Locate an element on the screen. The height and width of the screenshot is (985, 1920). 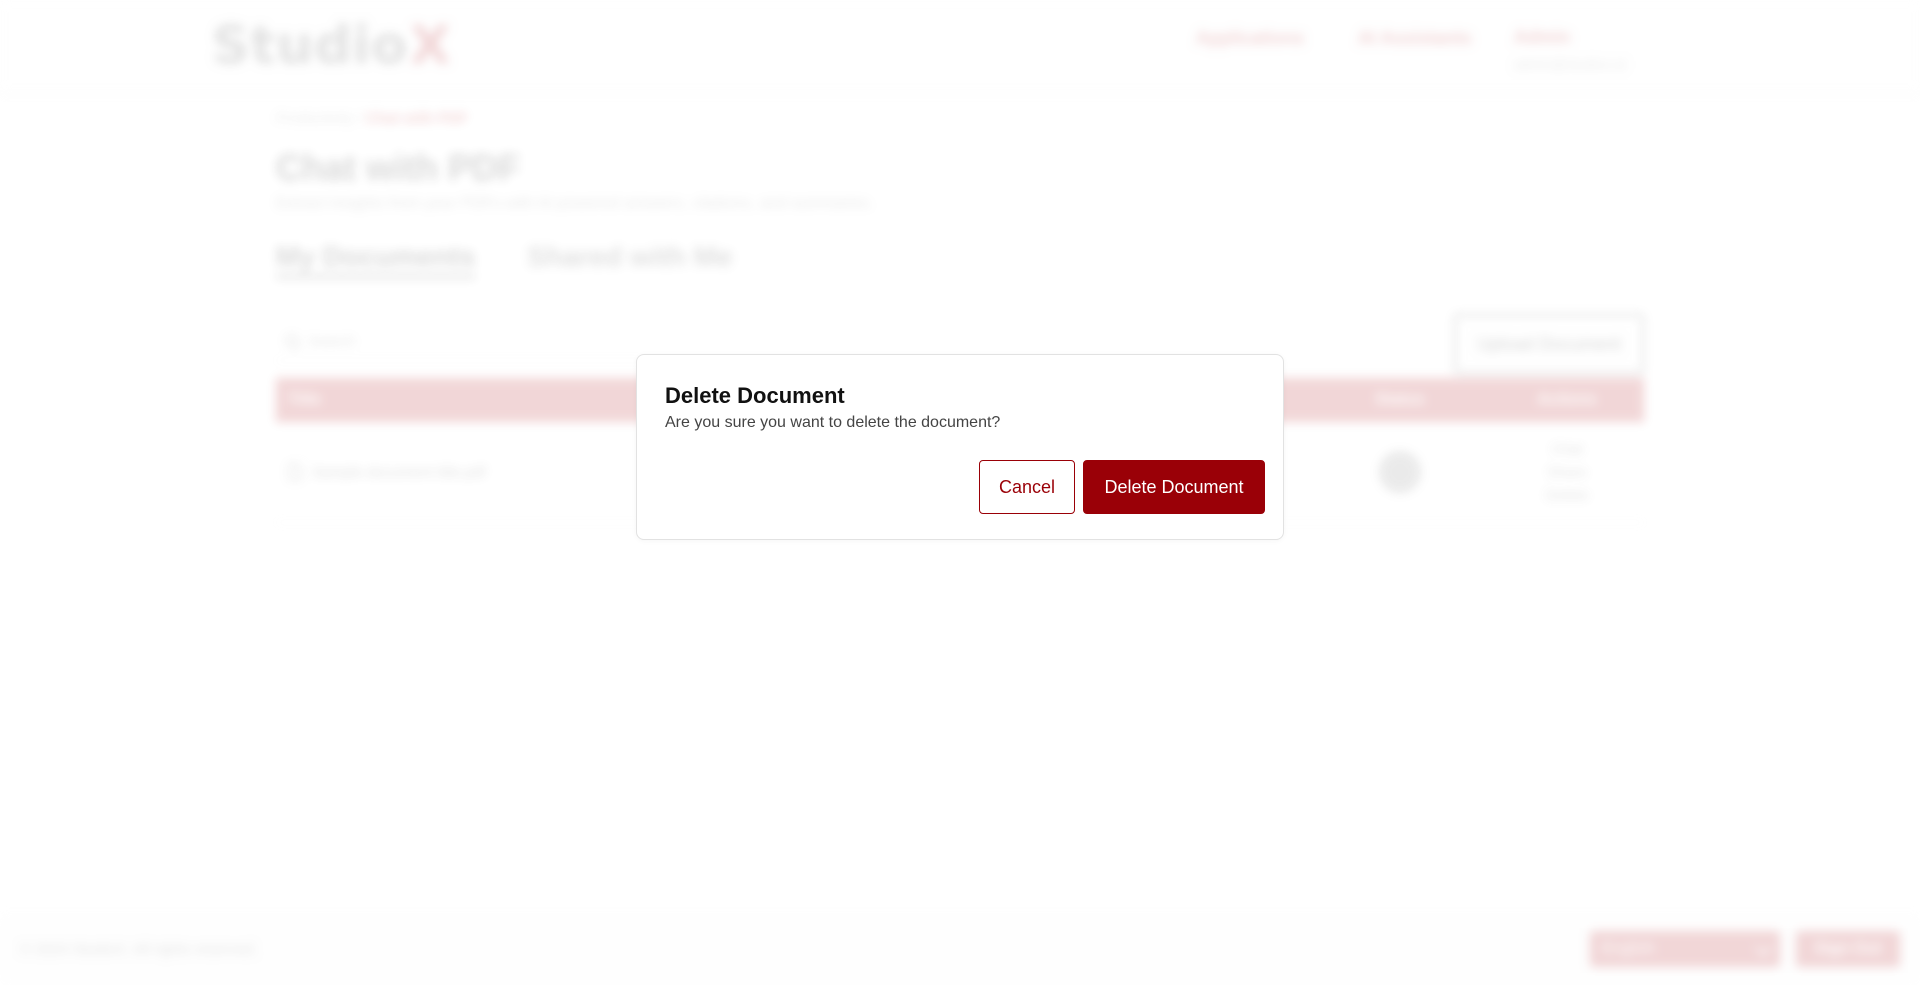
dialog-title: Delete Document is located at coordinates (755, 395).